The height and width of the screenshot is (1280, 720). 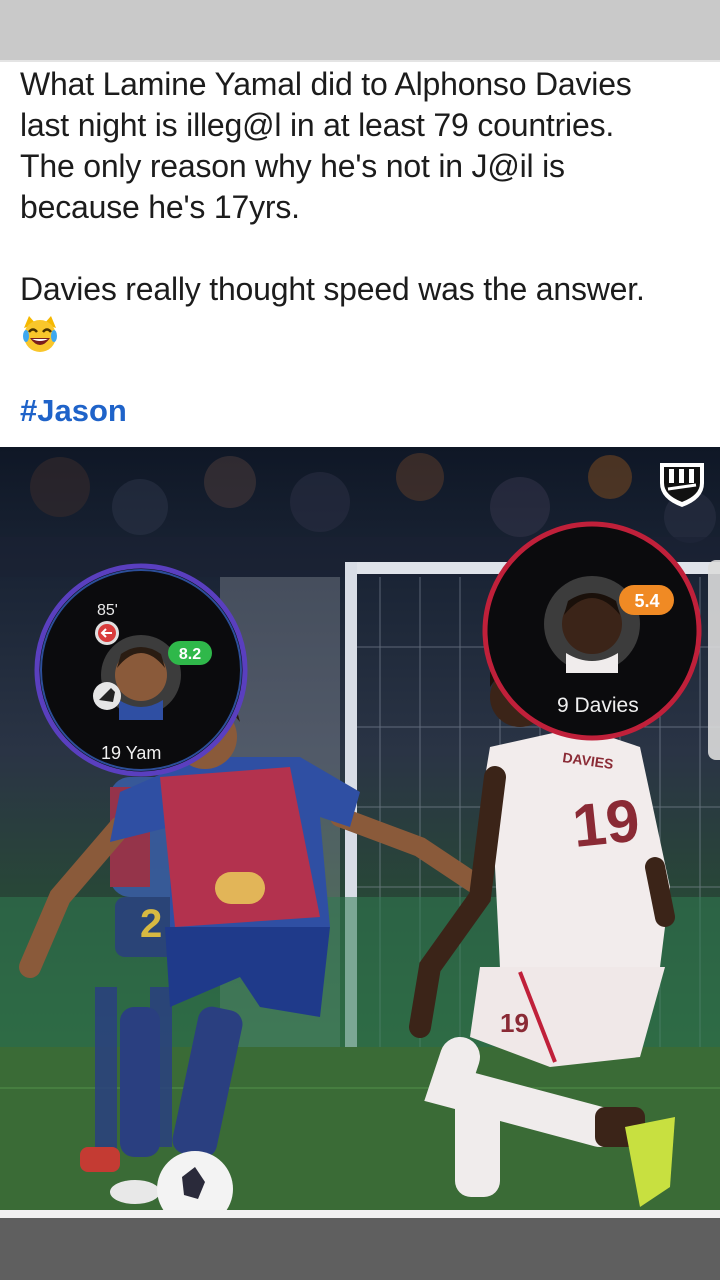 What do you see at coordinates (514, 1023) in the screenshot?
I see `davies-shorts-number: 19` at bounding box center [514, 1023].